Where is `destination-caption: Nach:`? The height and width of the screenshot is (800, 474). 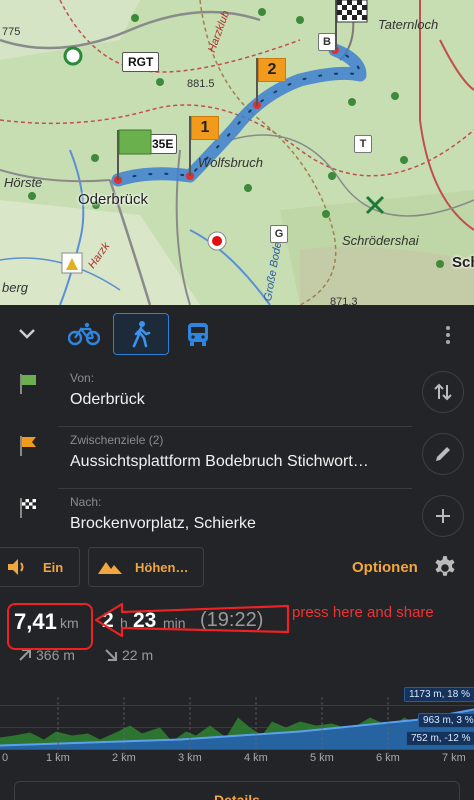
destination-caption: Nach: is located at coordinates (86, 502).